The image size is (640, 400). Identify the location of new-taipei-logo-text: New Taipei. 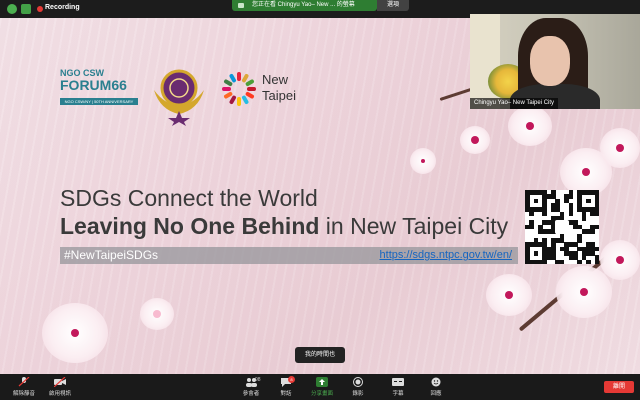
(279, 88).